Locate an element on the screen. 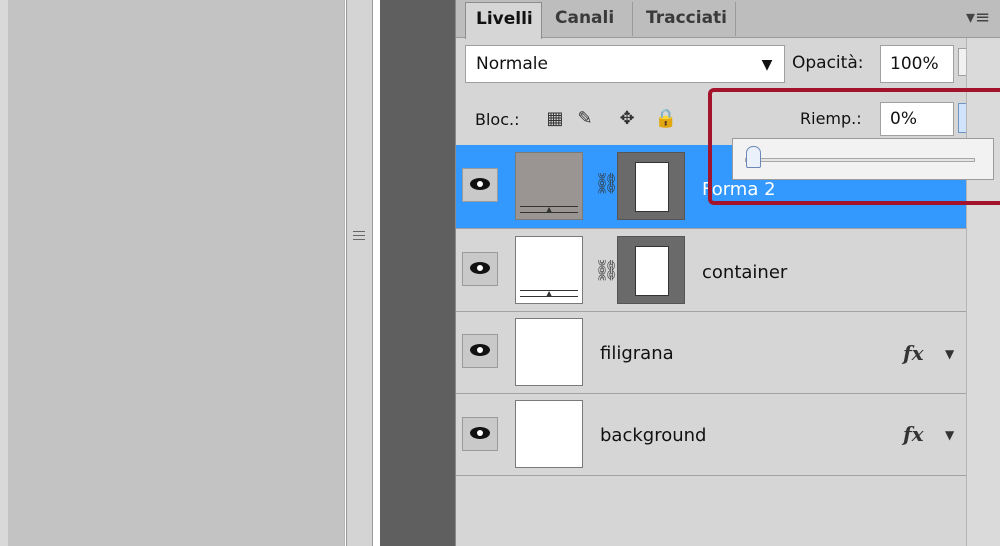  tab-layers: Livelli is located at coordinates (503, 20).